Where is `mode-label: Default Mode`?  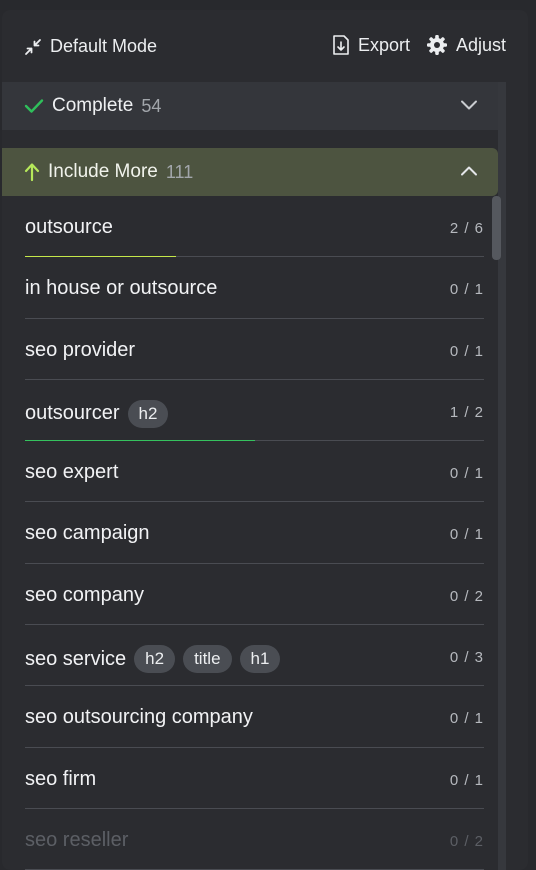
mode-label: Default Mode is located at coordinates (104, 46).